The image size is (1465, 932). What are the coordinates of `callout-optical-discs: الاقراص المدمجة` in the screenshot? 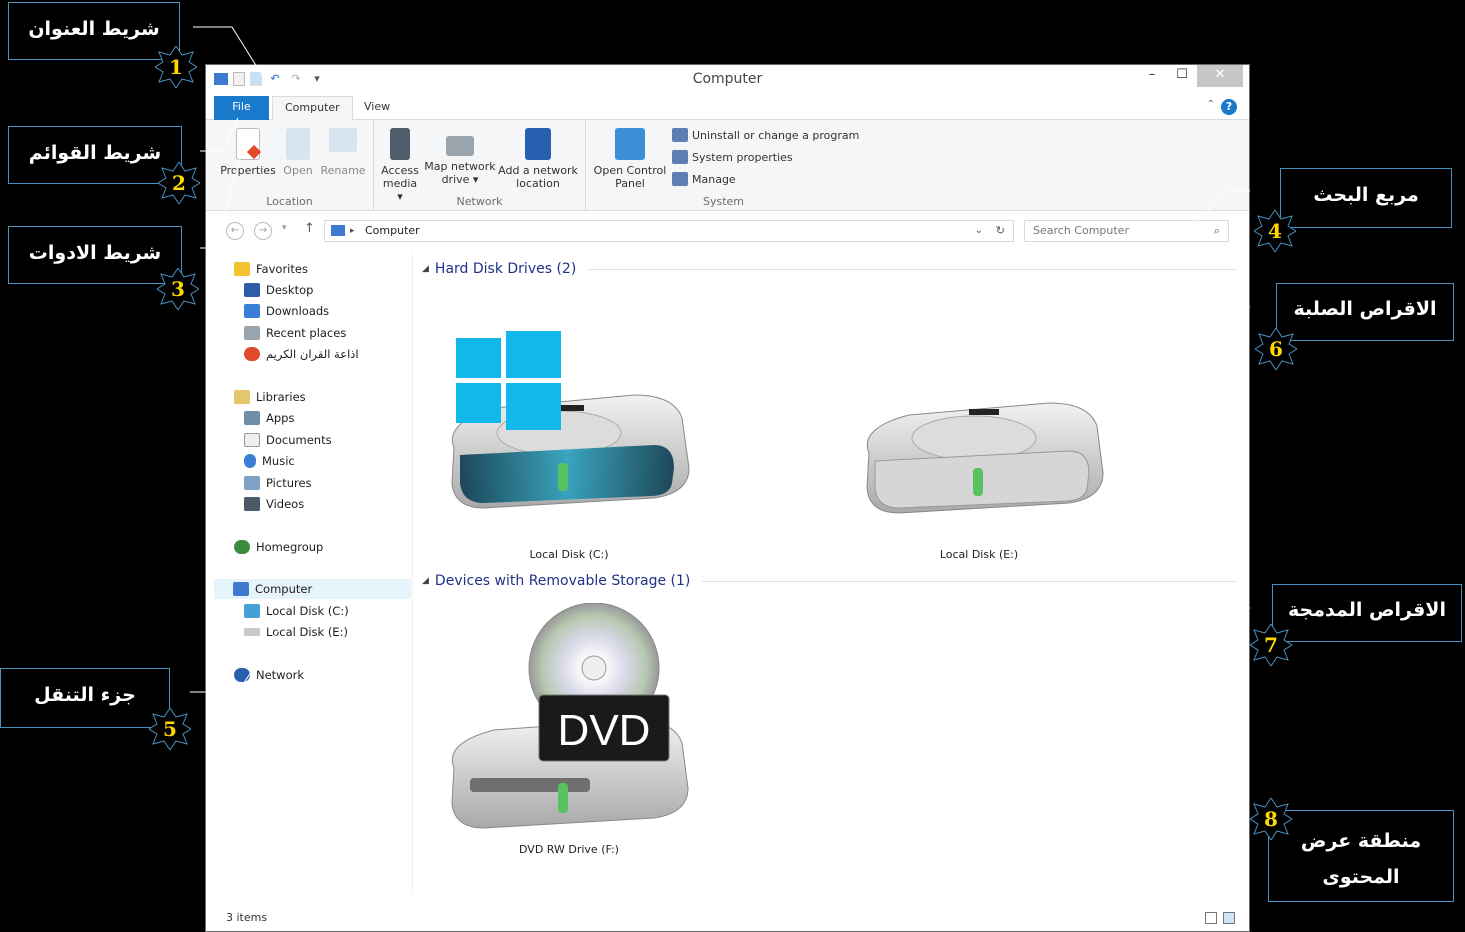 It's located at (1367, 613).